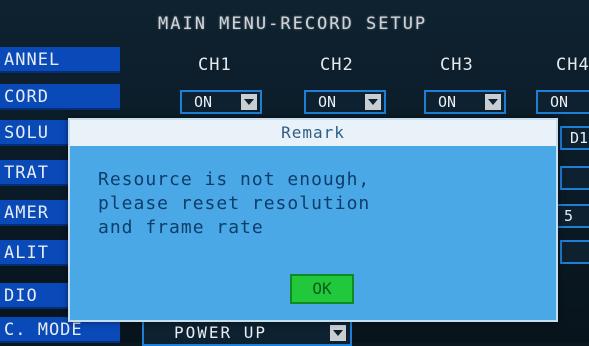 The height and width of the screenshot is (346, 589). I want to click on record-ch4-dropdown: ON, so click(562, 102).